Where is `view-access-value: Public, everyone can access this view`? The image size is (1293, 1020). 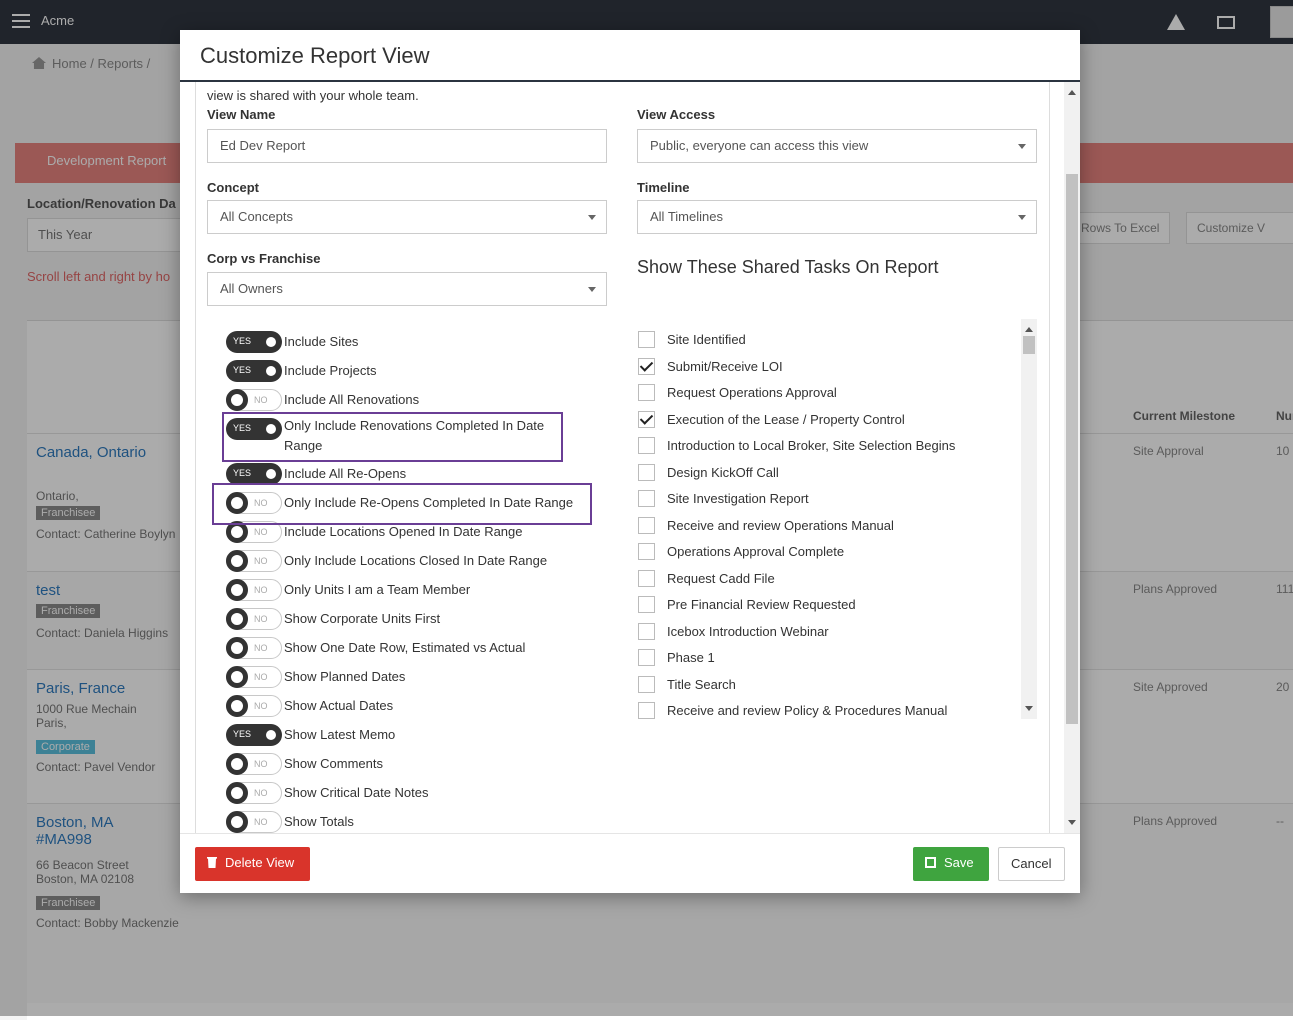 view-access-value: Public, everyone can access this view is located at coordinates (759, 145).